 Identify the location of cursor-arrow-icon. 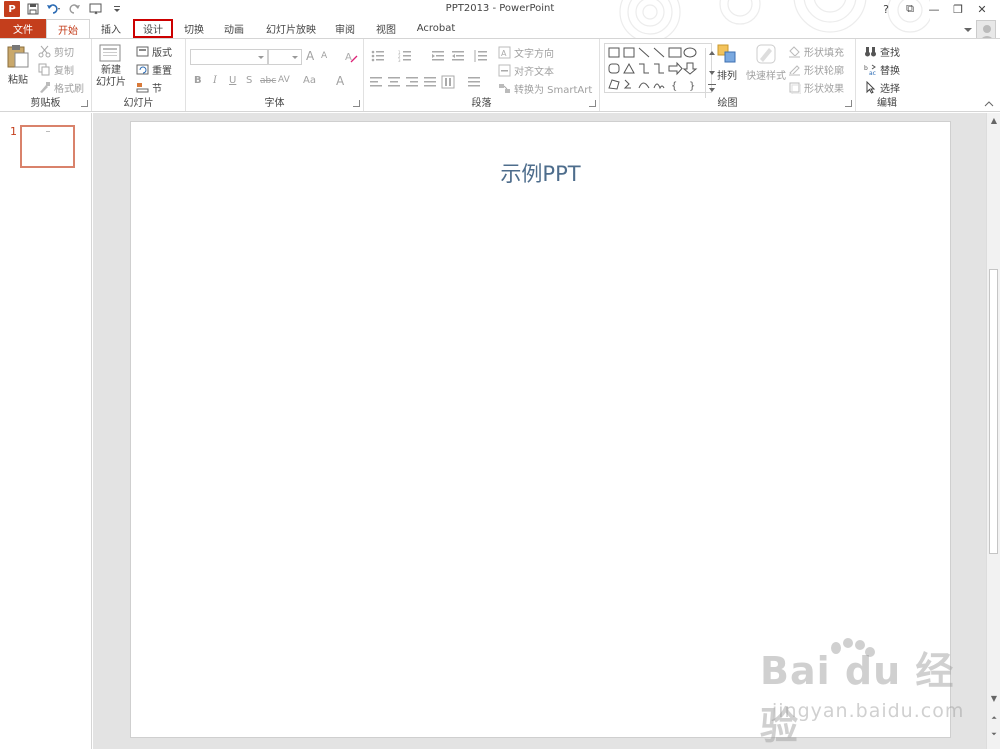
(871, 87).